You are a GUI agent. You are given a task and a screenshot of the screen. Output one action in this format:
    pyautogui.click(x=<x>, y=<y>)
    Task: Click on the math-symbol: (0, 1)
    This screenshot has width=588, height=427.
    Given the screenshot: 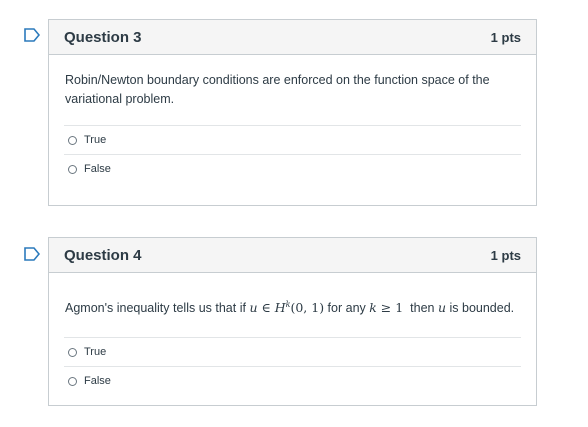 What is the action you would take?
    pyautogui.click(x=307, y=308)
    